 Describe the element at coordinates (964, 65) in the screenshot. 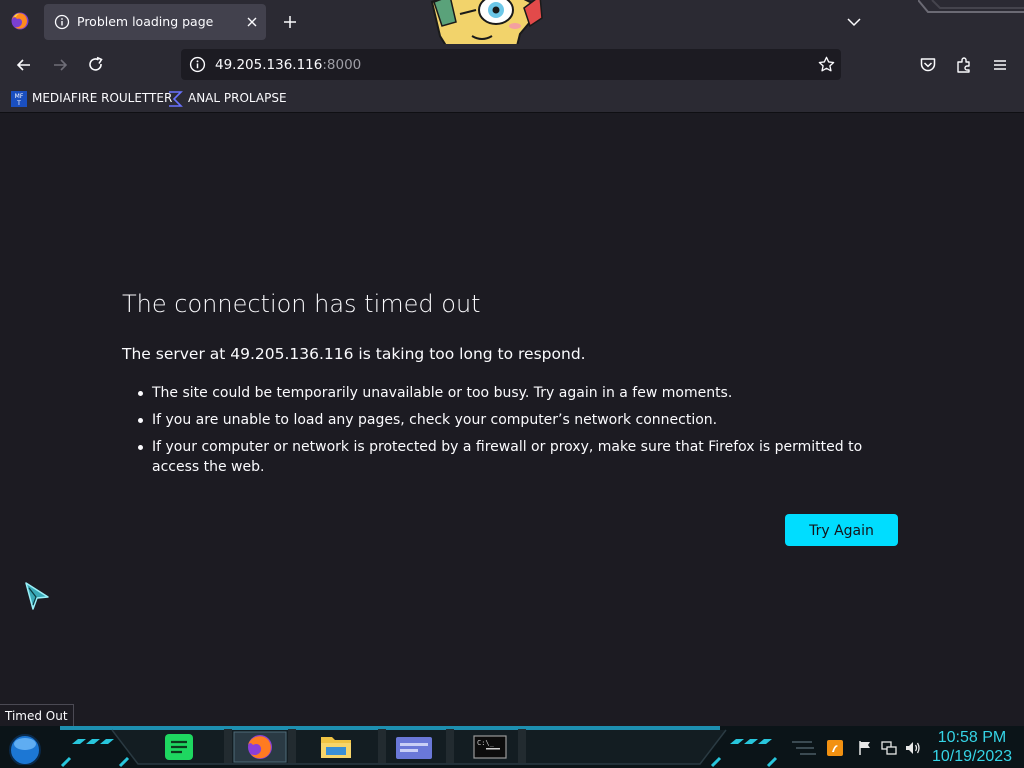

I see `extensions-puzzle-icon` at that location.